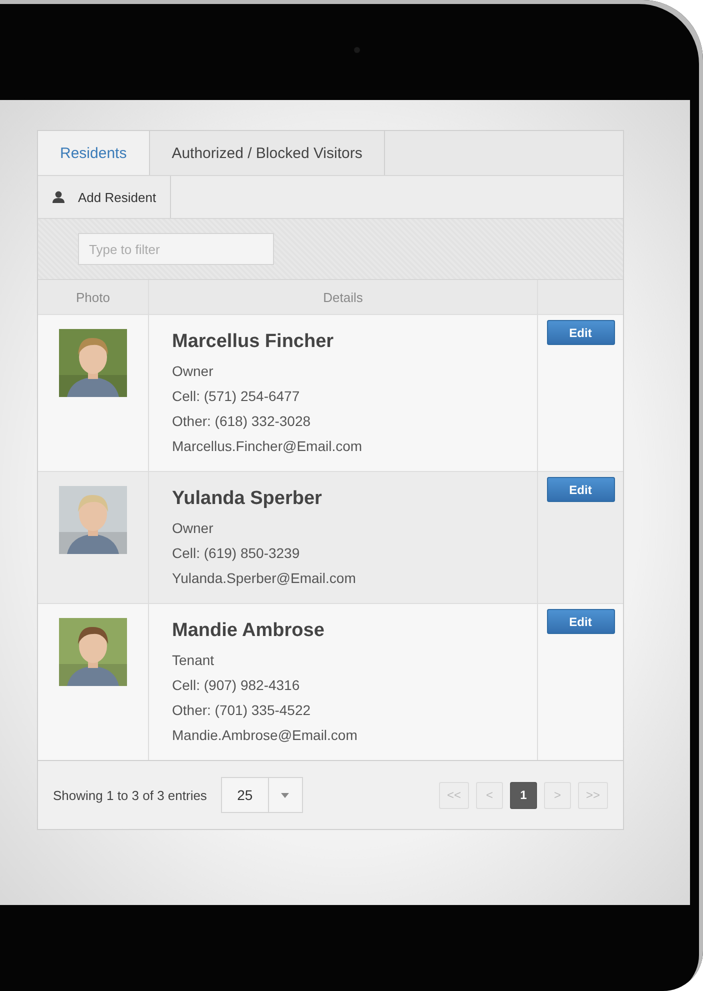 Image resolution: width=703 pixels, height=991 pixels. I want to click on contact-detail: Marcellus.Fincher@Email.com, so click(268, 446).